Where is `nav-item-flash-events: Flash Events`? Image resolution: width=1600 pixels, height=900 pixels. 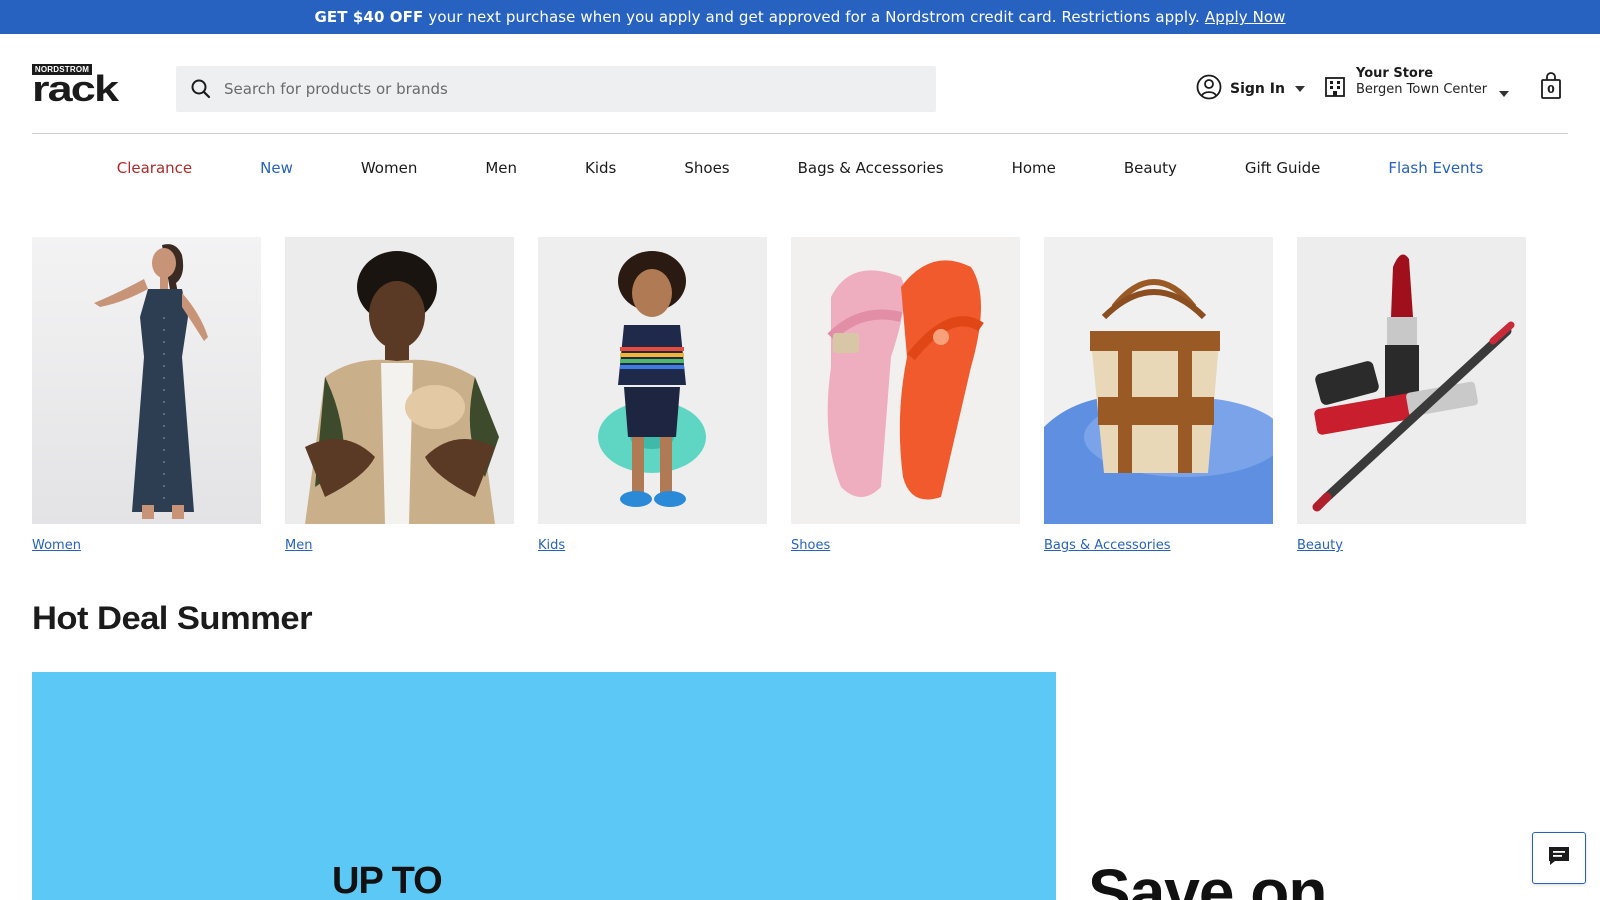 nav-item-flash-events: Flash Events is located at coordinates (1435, 168).